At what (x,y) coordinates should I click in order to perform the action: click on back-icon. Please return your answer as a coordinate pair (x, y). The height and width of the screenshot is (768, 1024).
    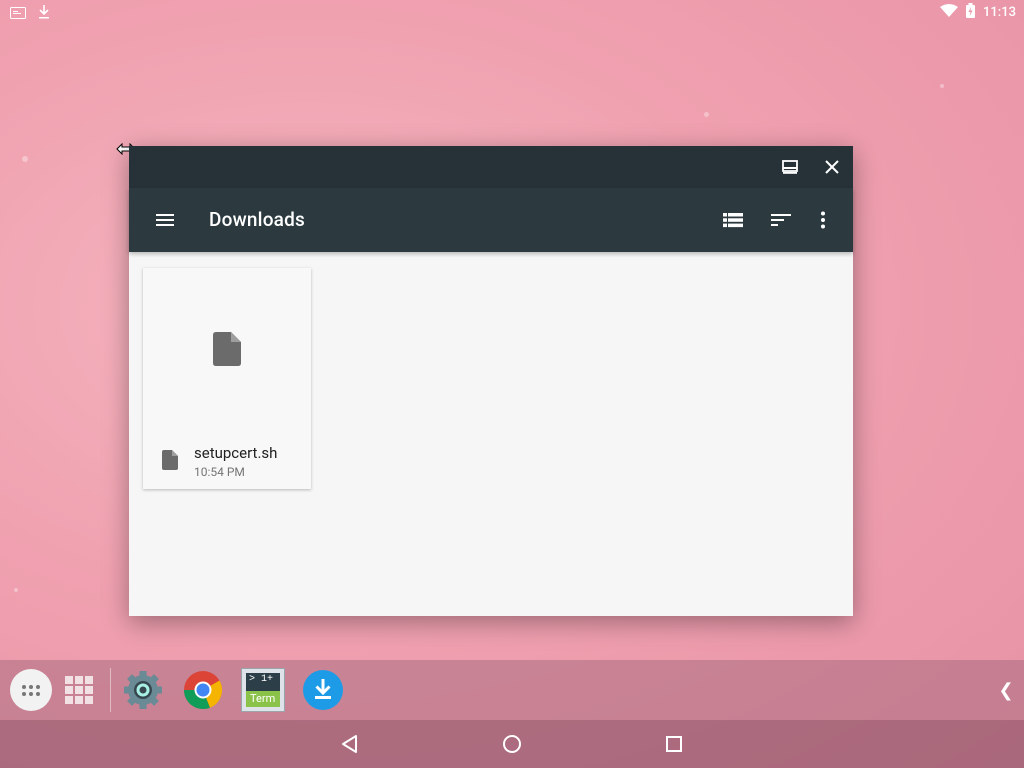
    Looking at the image, I should click on (350, 744).